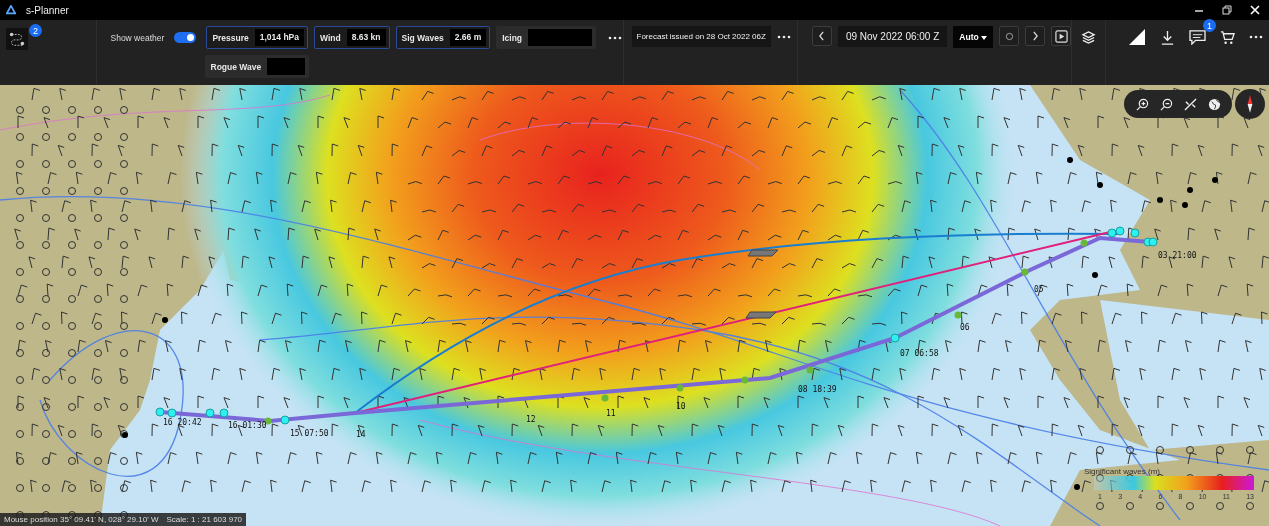 This screenshot has height=526, width=1269. I want to click on route-waypoint-label: 03 21:00, so click(1177, 255).